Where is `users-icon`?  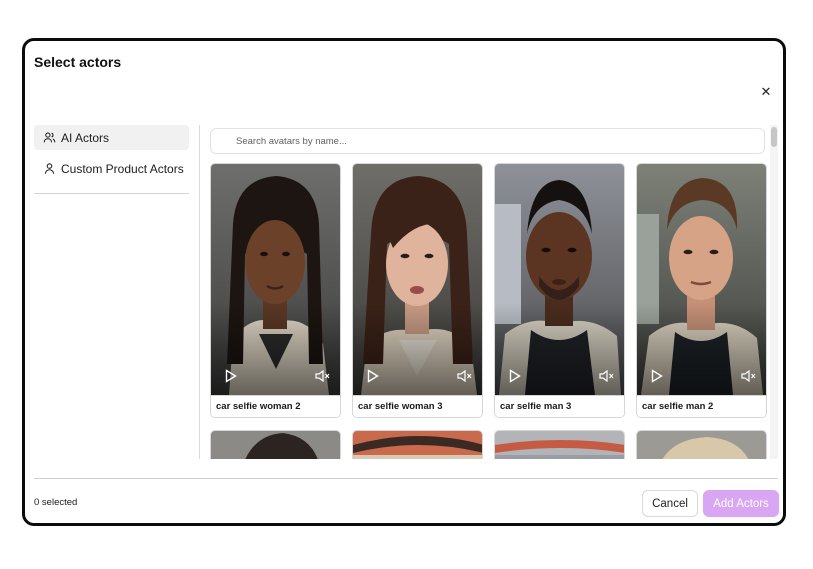
users-icon is located at coordinates (49, 137).